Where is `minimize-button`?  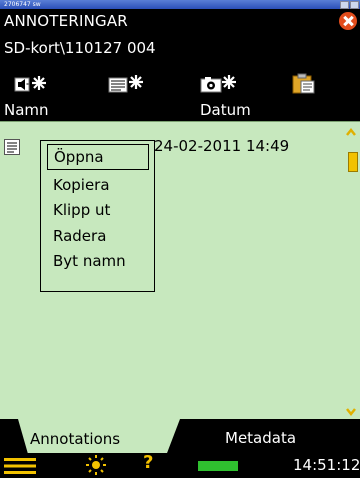 minimize-button is located at coordinates (344, 5).